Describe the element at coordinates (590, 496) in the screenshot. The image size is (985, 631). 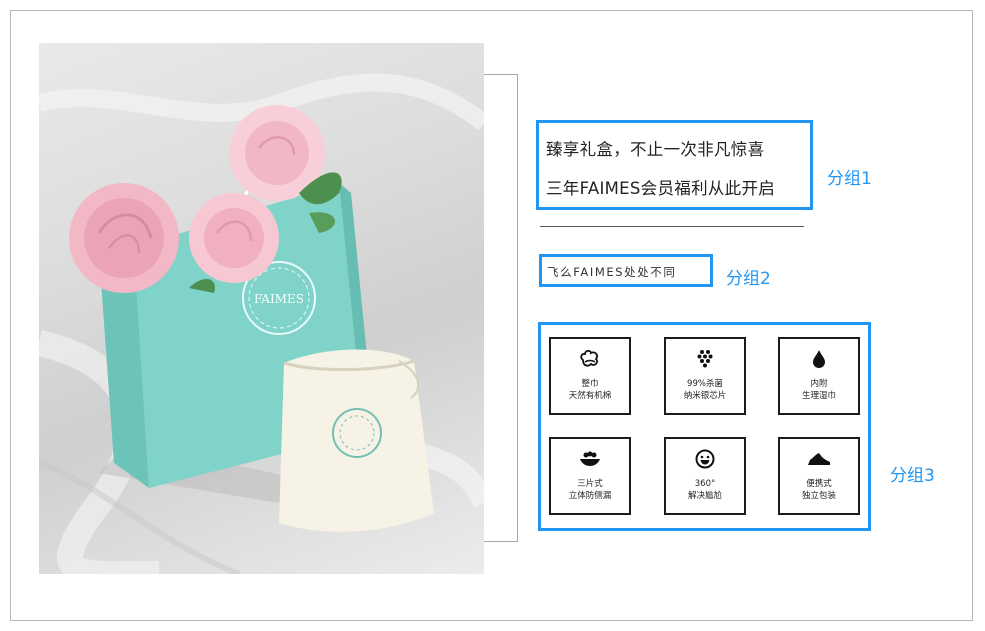
I see `feature-subtitle: 立体防侧漏` at that location.